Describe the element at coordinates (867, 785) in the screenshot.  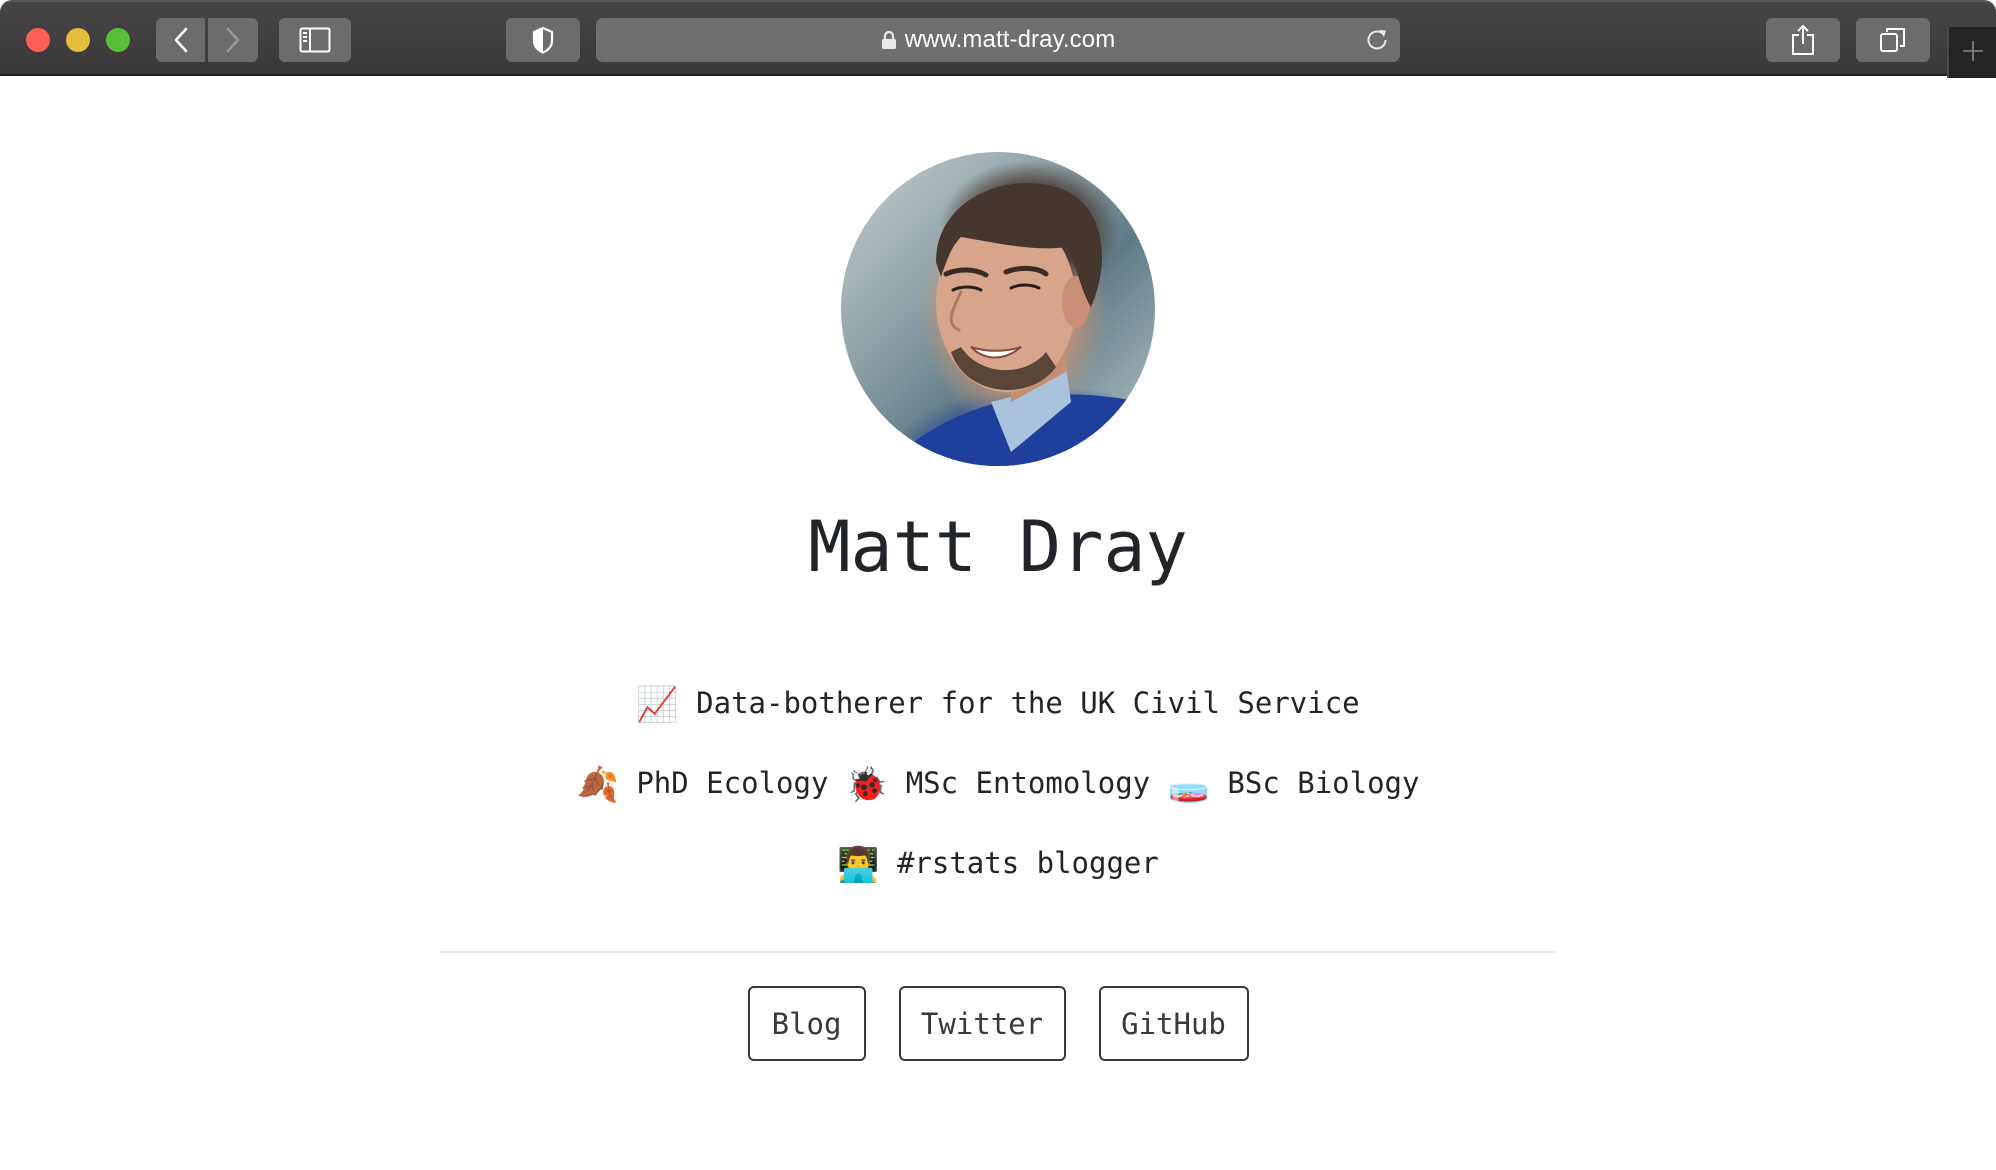
I see `ladybug-icon: 🐞` at that location.